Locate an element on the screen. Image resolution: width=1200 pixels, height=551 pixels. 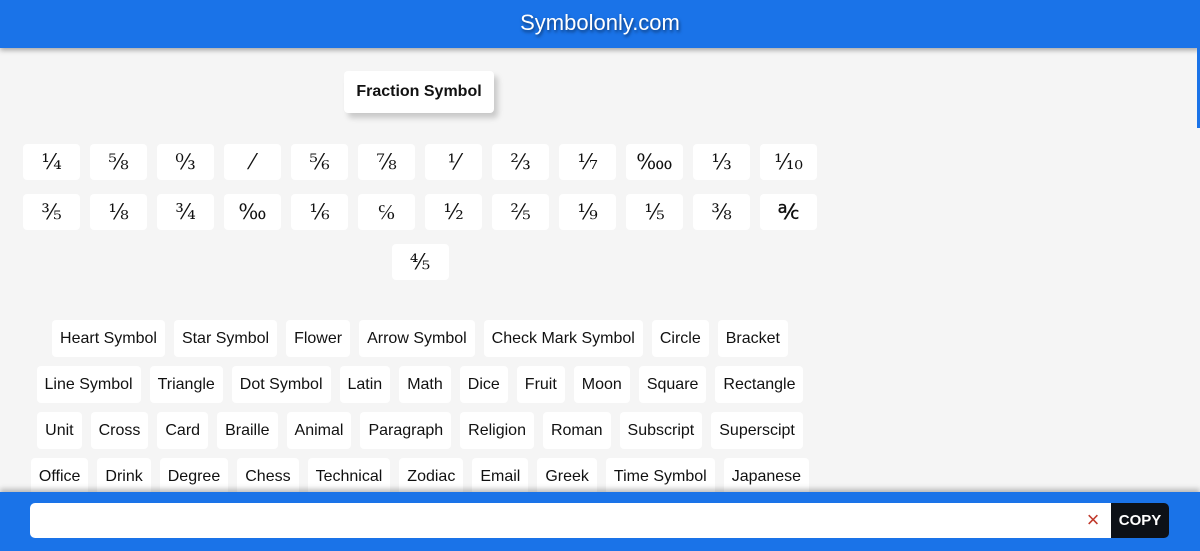
section-title: Fraction Symbol is located at coordinates (419, 92).